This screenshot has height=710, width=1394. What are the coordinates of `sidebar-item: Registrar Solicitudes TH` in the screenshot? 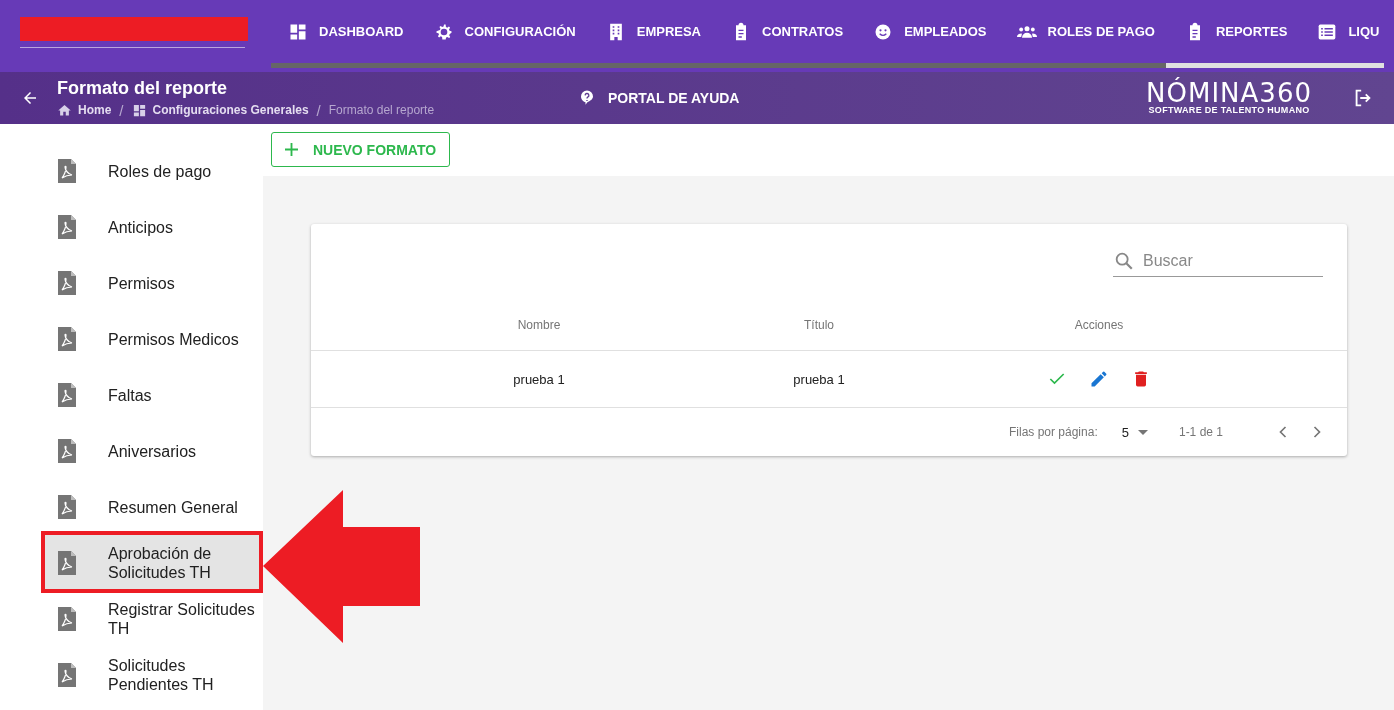 It's located at (152, 619).